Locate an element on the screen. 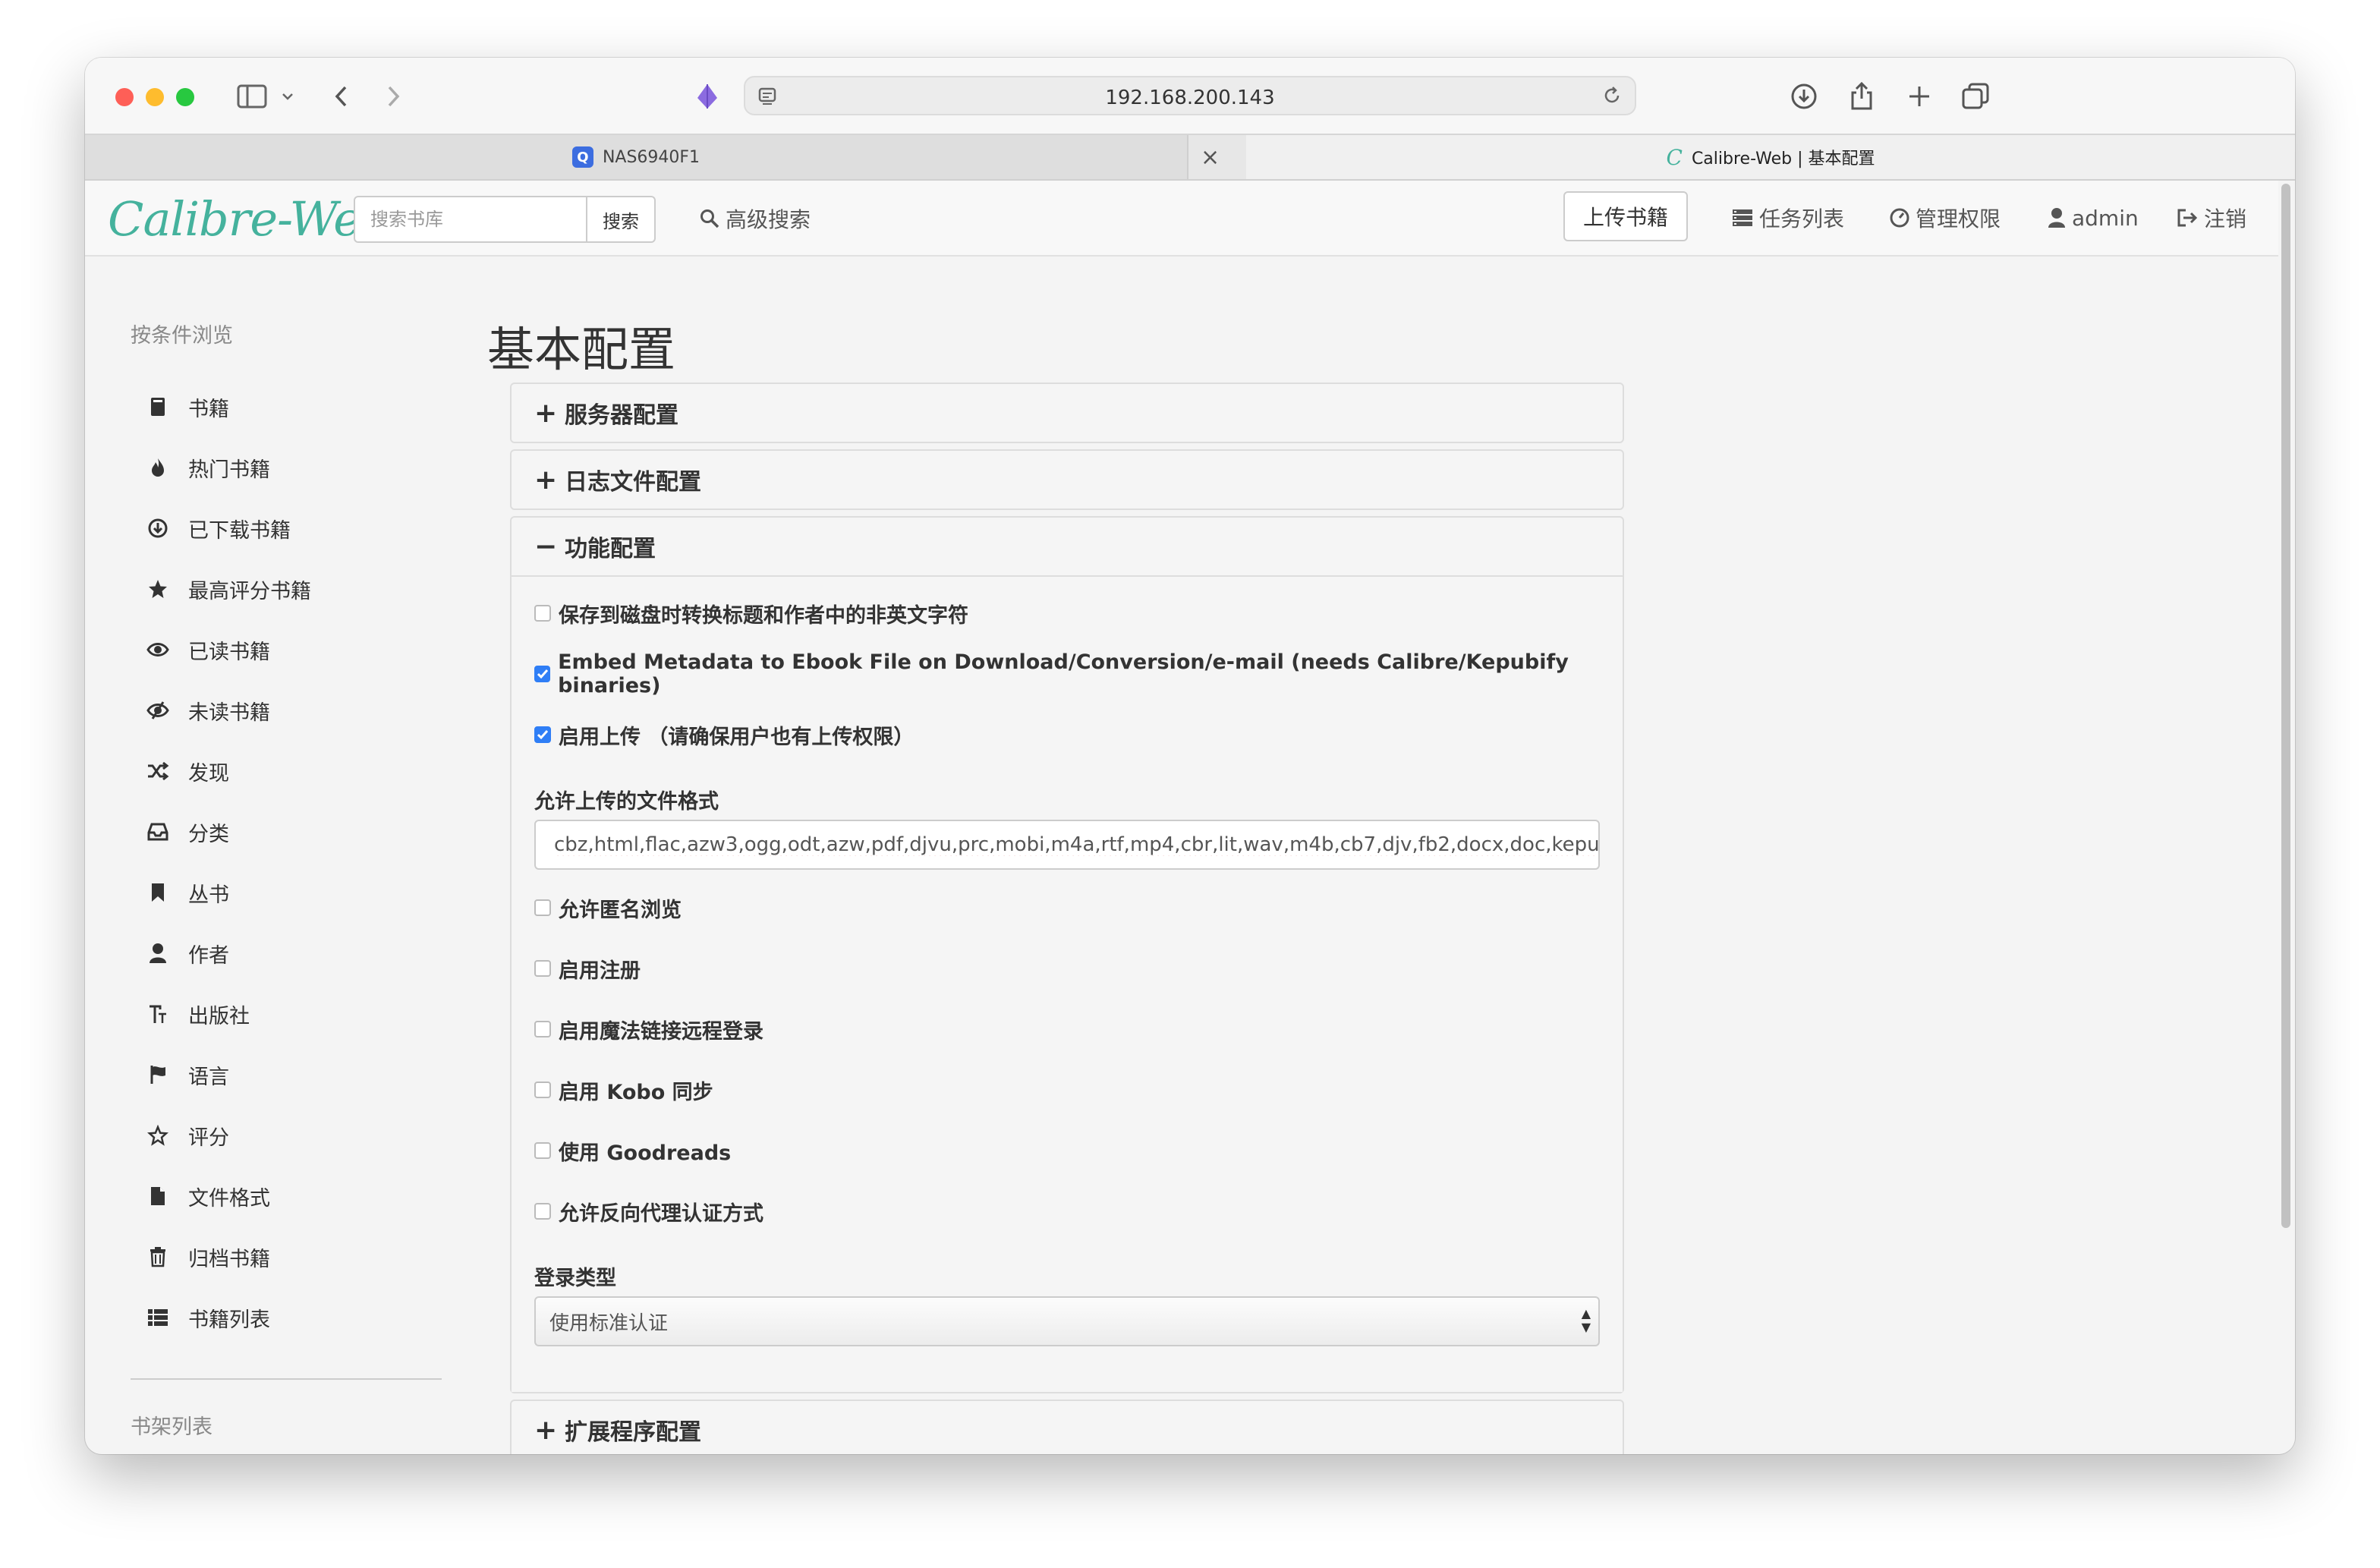 This screenshot has width=2380, height=1568. sidebar-item-authors: 作者 is located at coordinates (187, 953).